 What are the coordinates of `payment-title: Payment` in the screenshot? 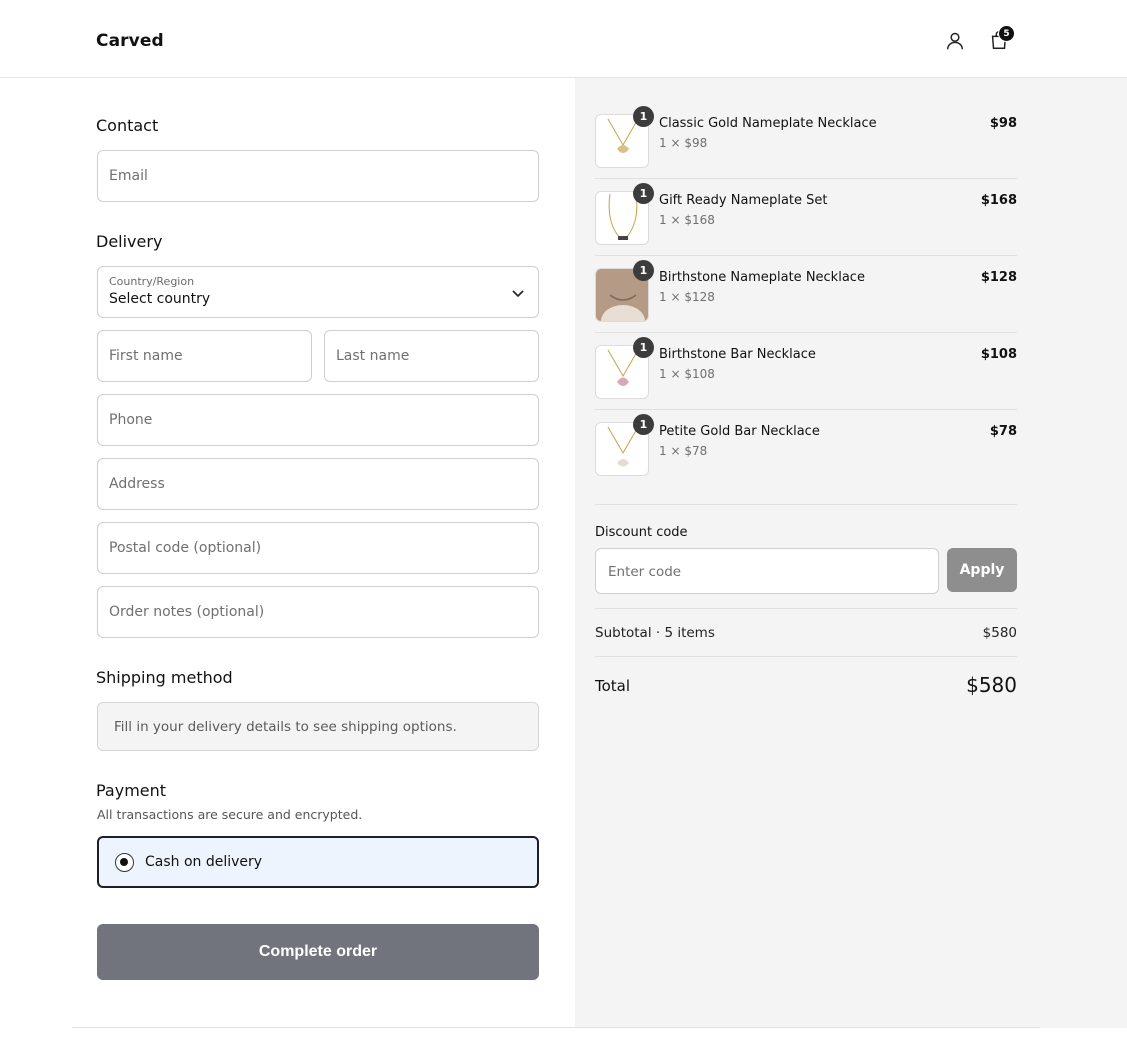 It's located at (131, 790).